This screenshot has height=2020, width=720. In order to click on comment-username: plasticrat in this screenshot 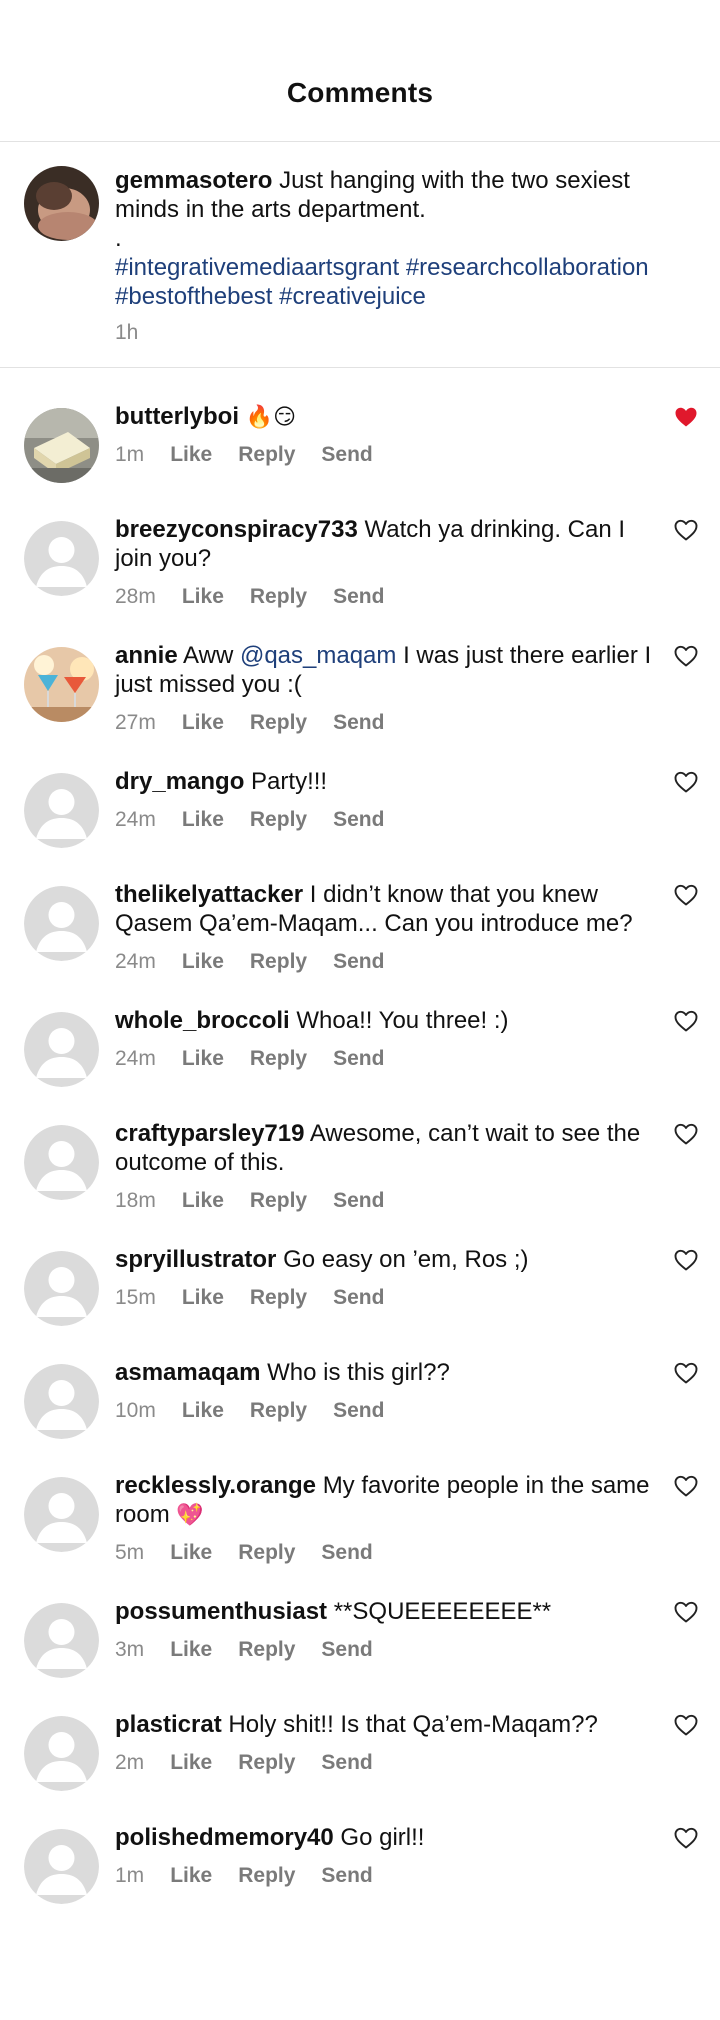, I will do `click(168, 1724)`.